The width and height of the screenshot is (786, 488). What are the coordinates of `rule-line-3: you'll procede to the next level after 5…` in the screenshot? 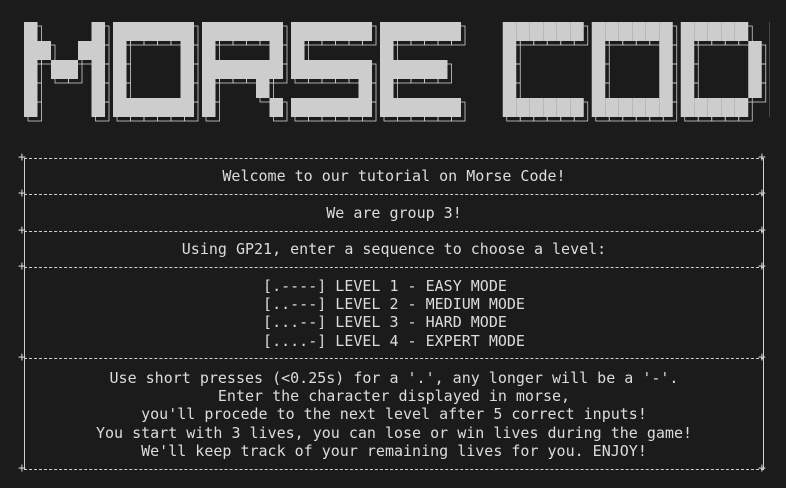 It's located at (394, 414).